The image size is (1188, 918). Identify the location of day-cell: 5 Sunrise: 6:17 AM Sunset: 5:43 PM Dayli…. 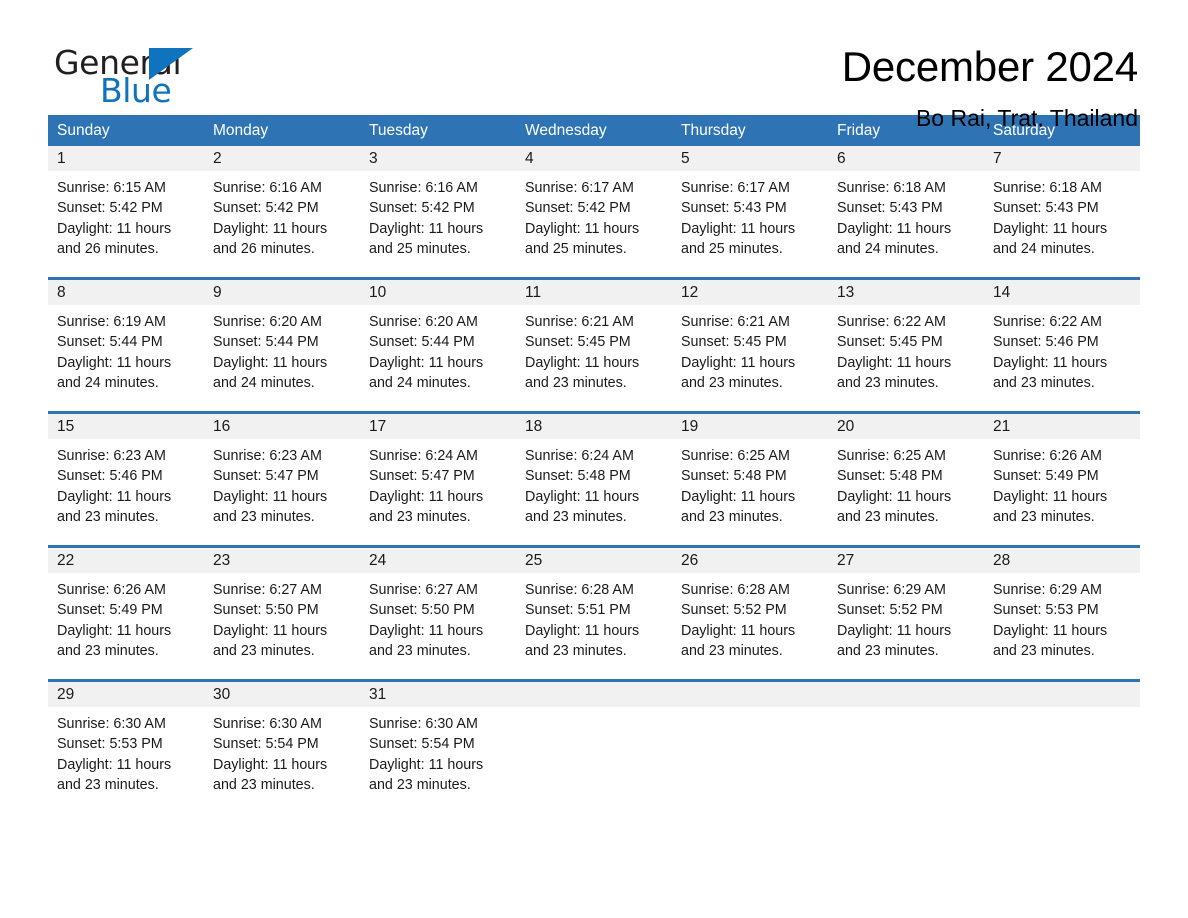
(750, 211).